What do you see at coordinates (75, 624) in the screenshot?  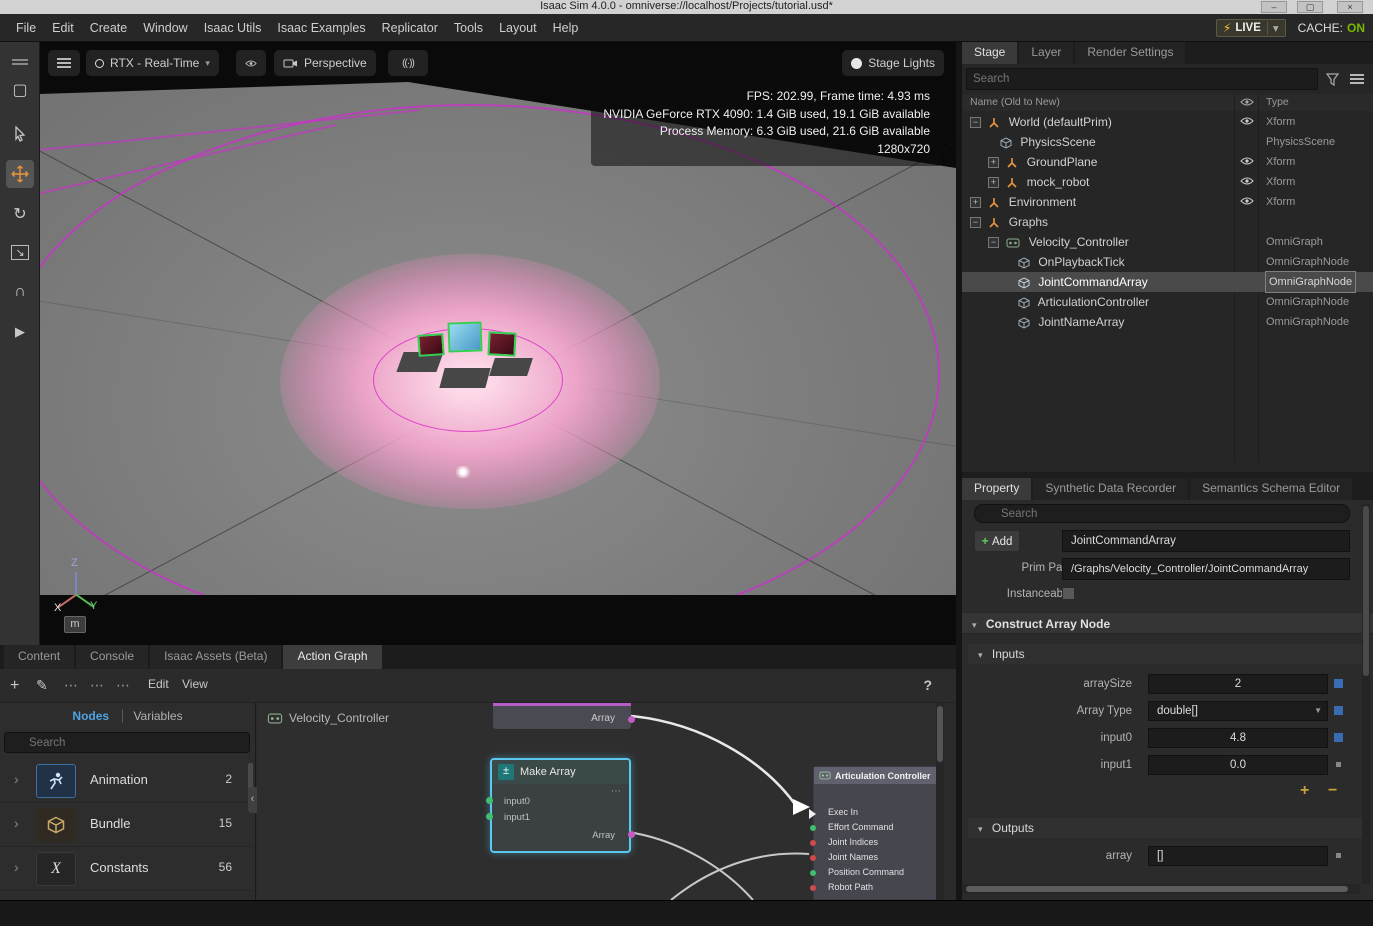 I see `unit-selector: m` at bounding box center [75, 624].